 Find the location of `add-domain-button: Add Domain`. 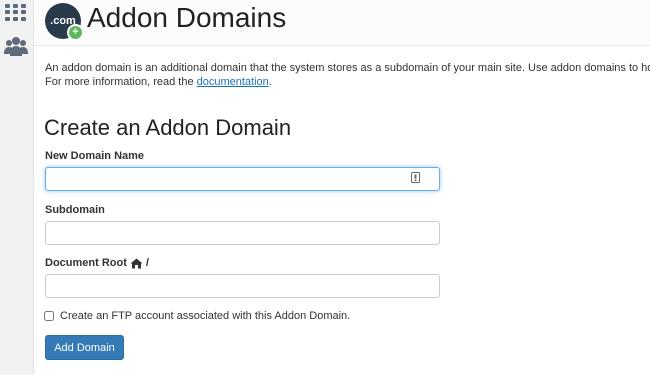

add-domain-button: Add Domain is located at coordinates (84, 347).